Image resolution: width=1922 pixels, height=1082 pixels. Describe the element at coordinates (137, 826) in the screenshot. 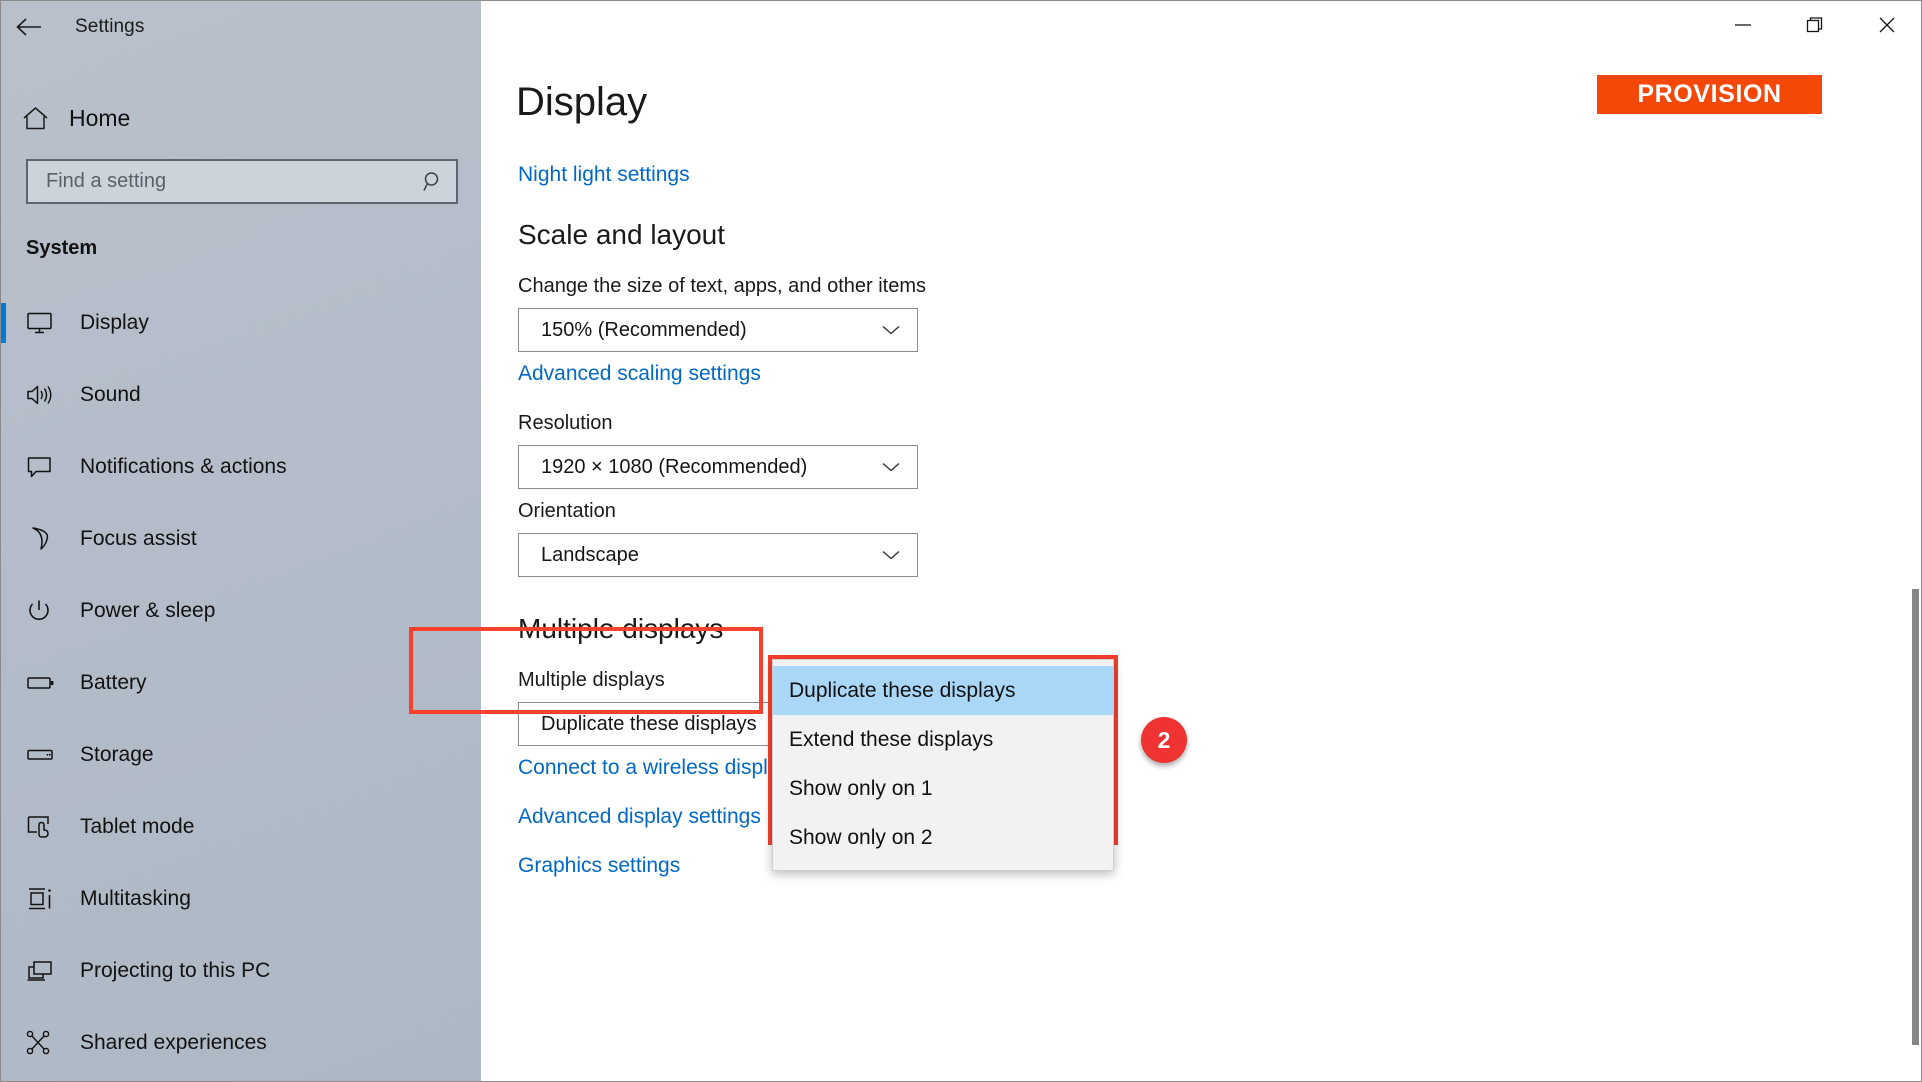

I see `sidebar-item-label: Tablet mode` at that location.